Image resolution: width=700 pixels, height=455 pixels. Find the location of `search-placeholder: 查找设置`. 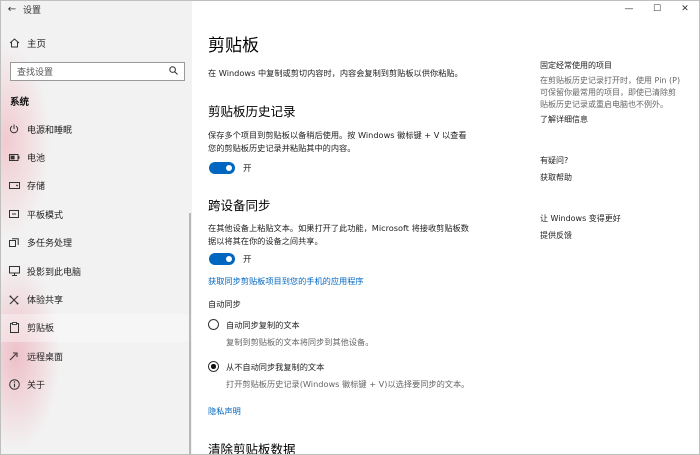

search-placeholder: 查找设置 is located at coordinates (35, 73).